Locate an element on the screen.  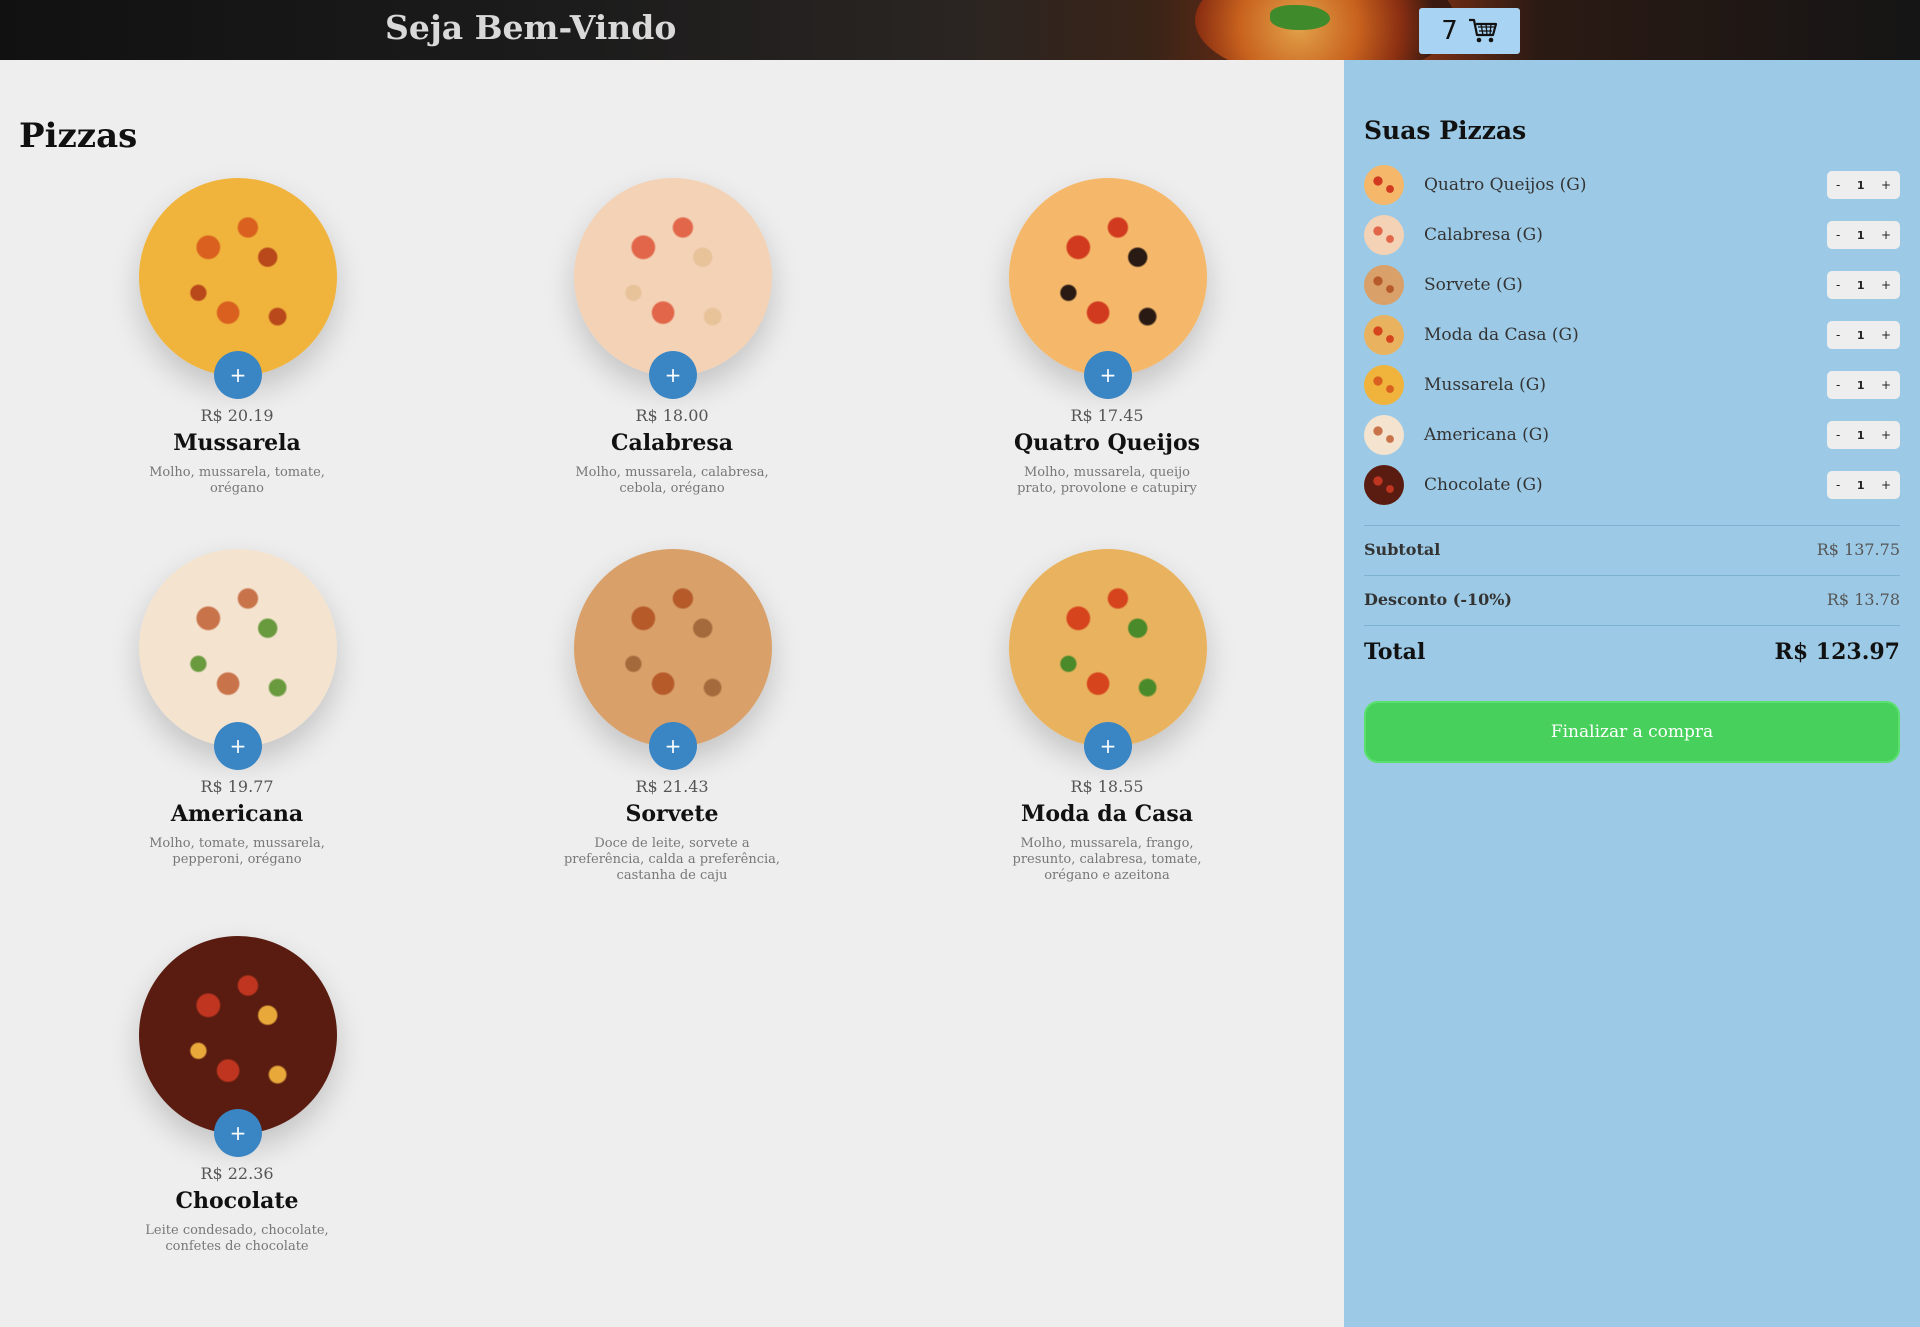
cart-item: Calabresa (G) - 1 + is located at coordinates (1632, 235).